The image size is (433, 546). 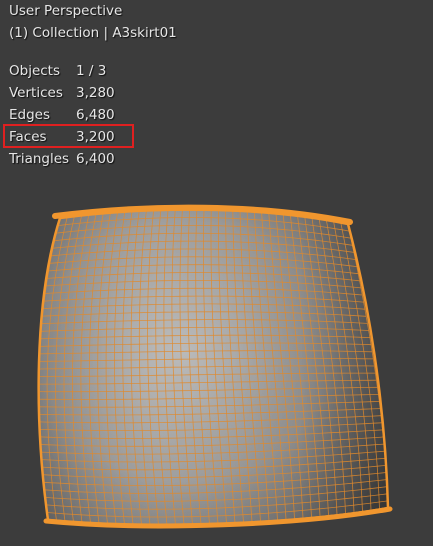 I want to click on stat-label: Vertices, so click(x=36, y=93).